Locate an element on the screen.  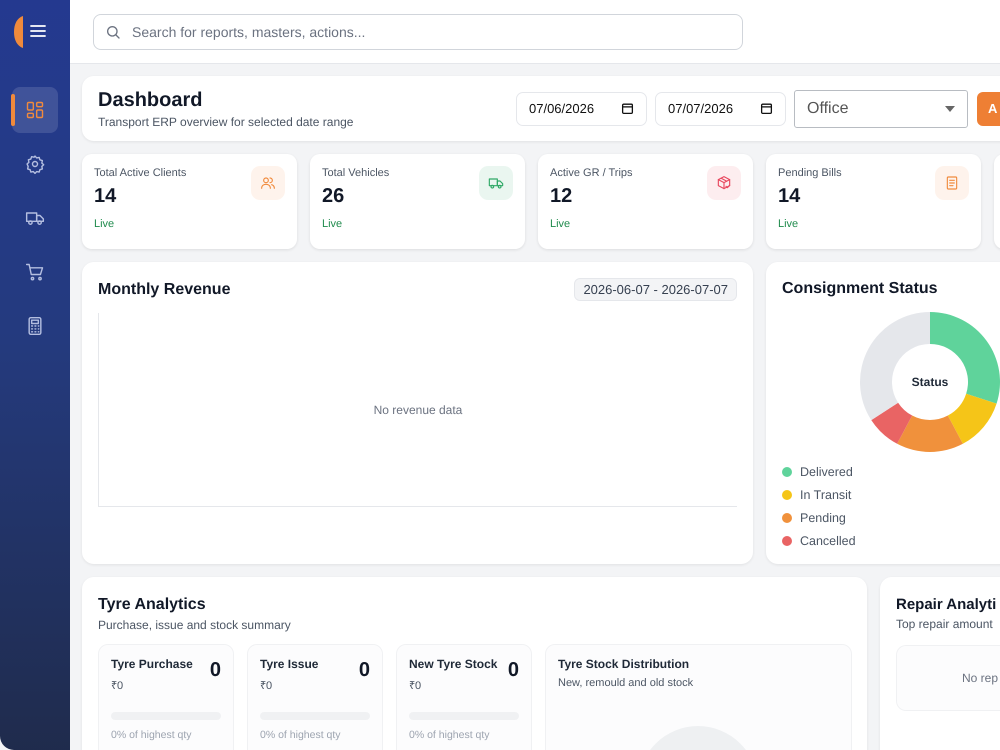
card-title: Monthly Revenue is located at coordinates (164, 289).